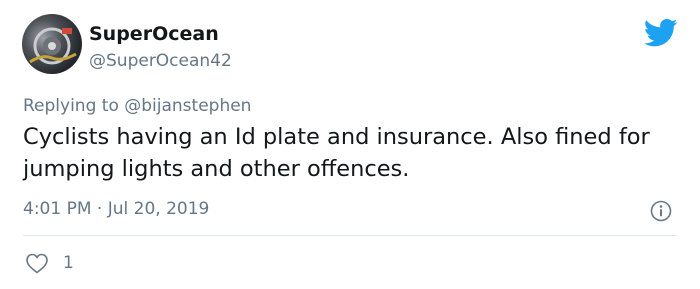 This screenshot has height=289, width=700. I want to click on replying-to-line: Replying to @bijanstephen, so click(137, 106).